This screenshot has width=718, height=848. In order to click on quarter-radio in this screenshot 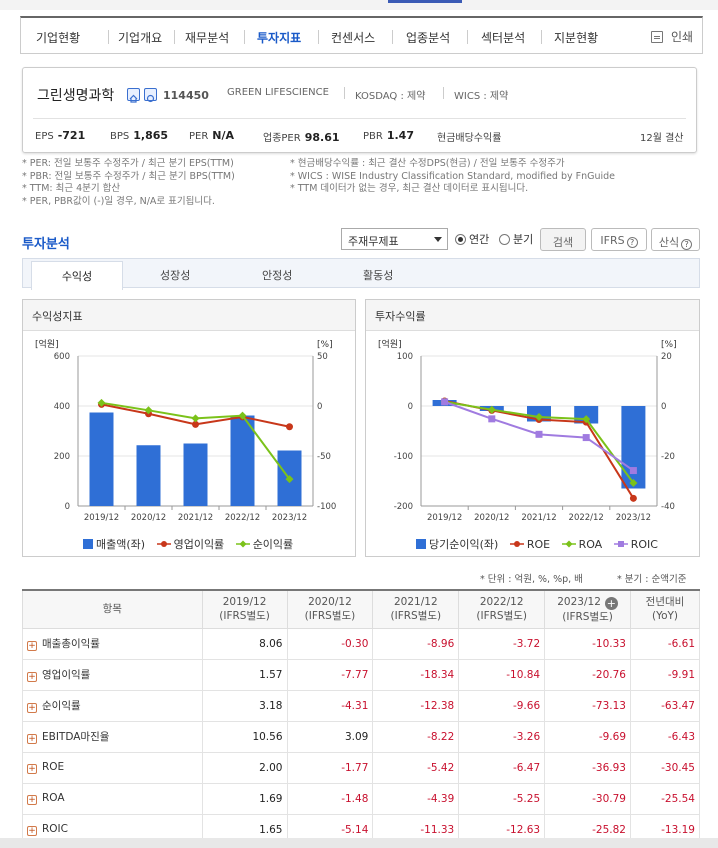, I will do `click(504, 239)`.